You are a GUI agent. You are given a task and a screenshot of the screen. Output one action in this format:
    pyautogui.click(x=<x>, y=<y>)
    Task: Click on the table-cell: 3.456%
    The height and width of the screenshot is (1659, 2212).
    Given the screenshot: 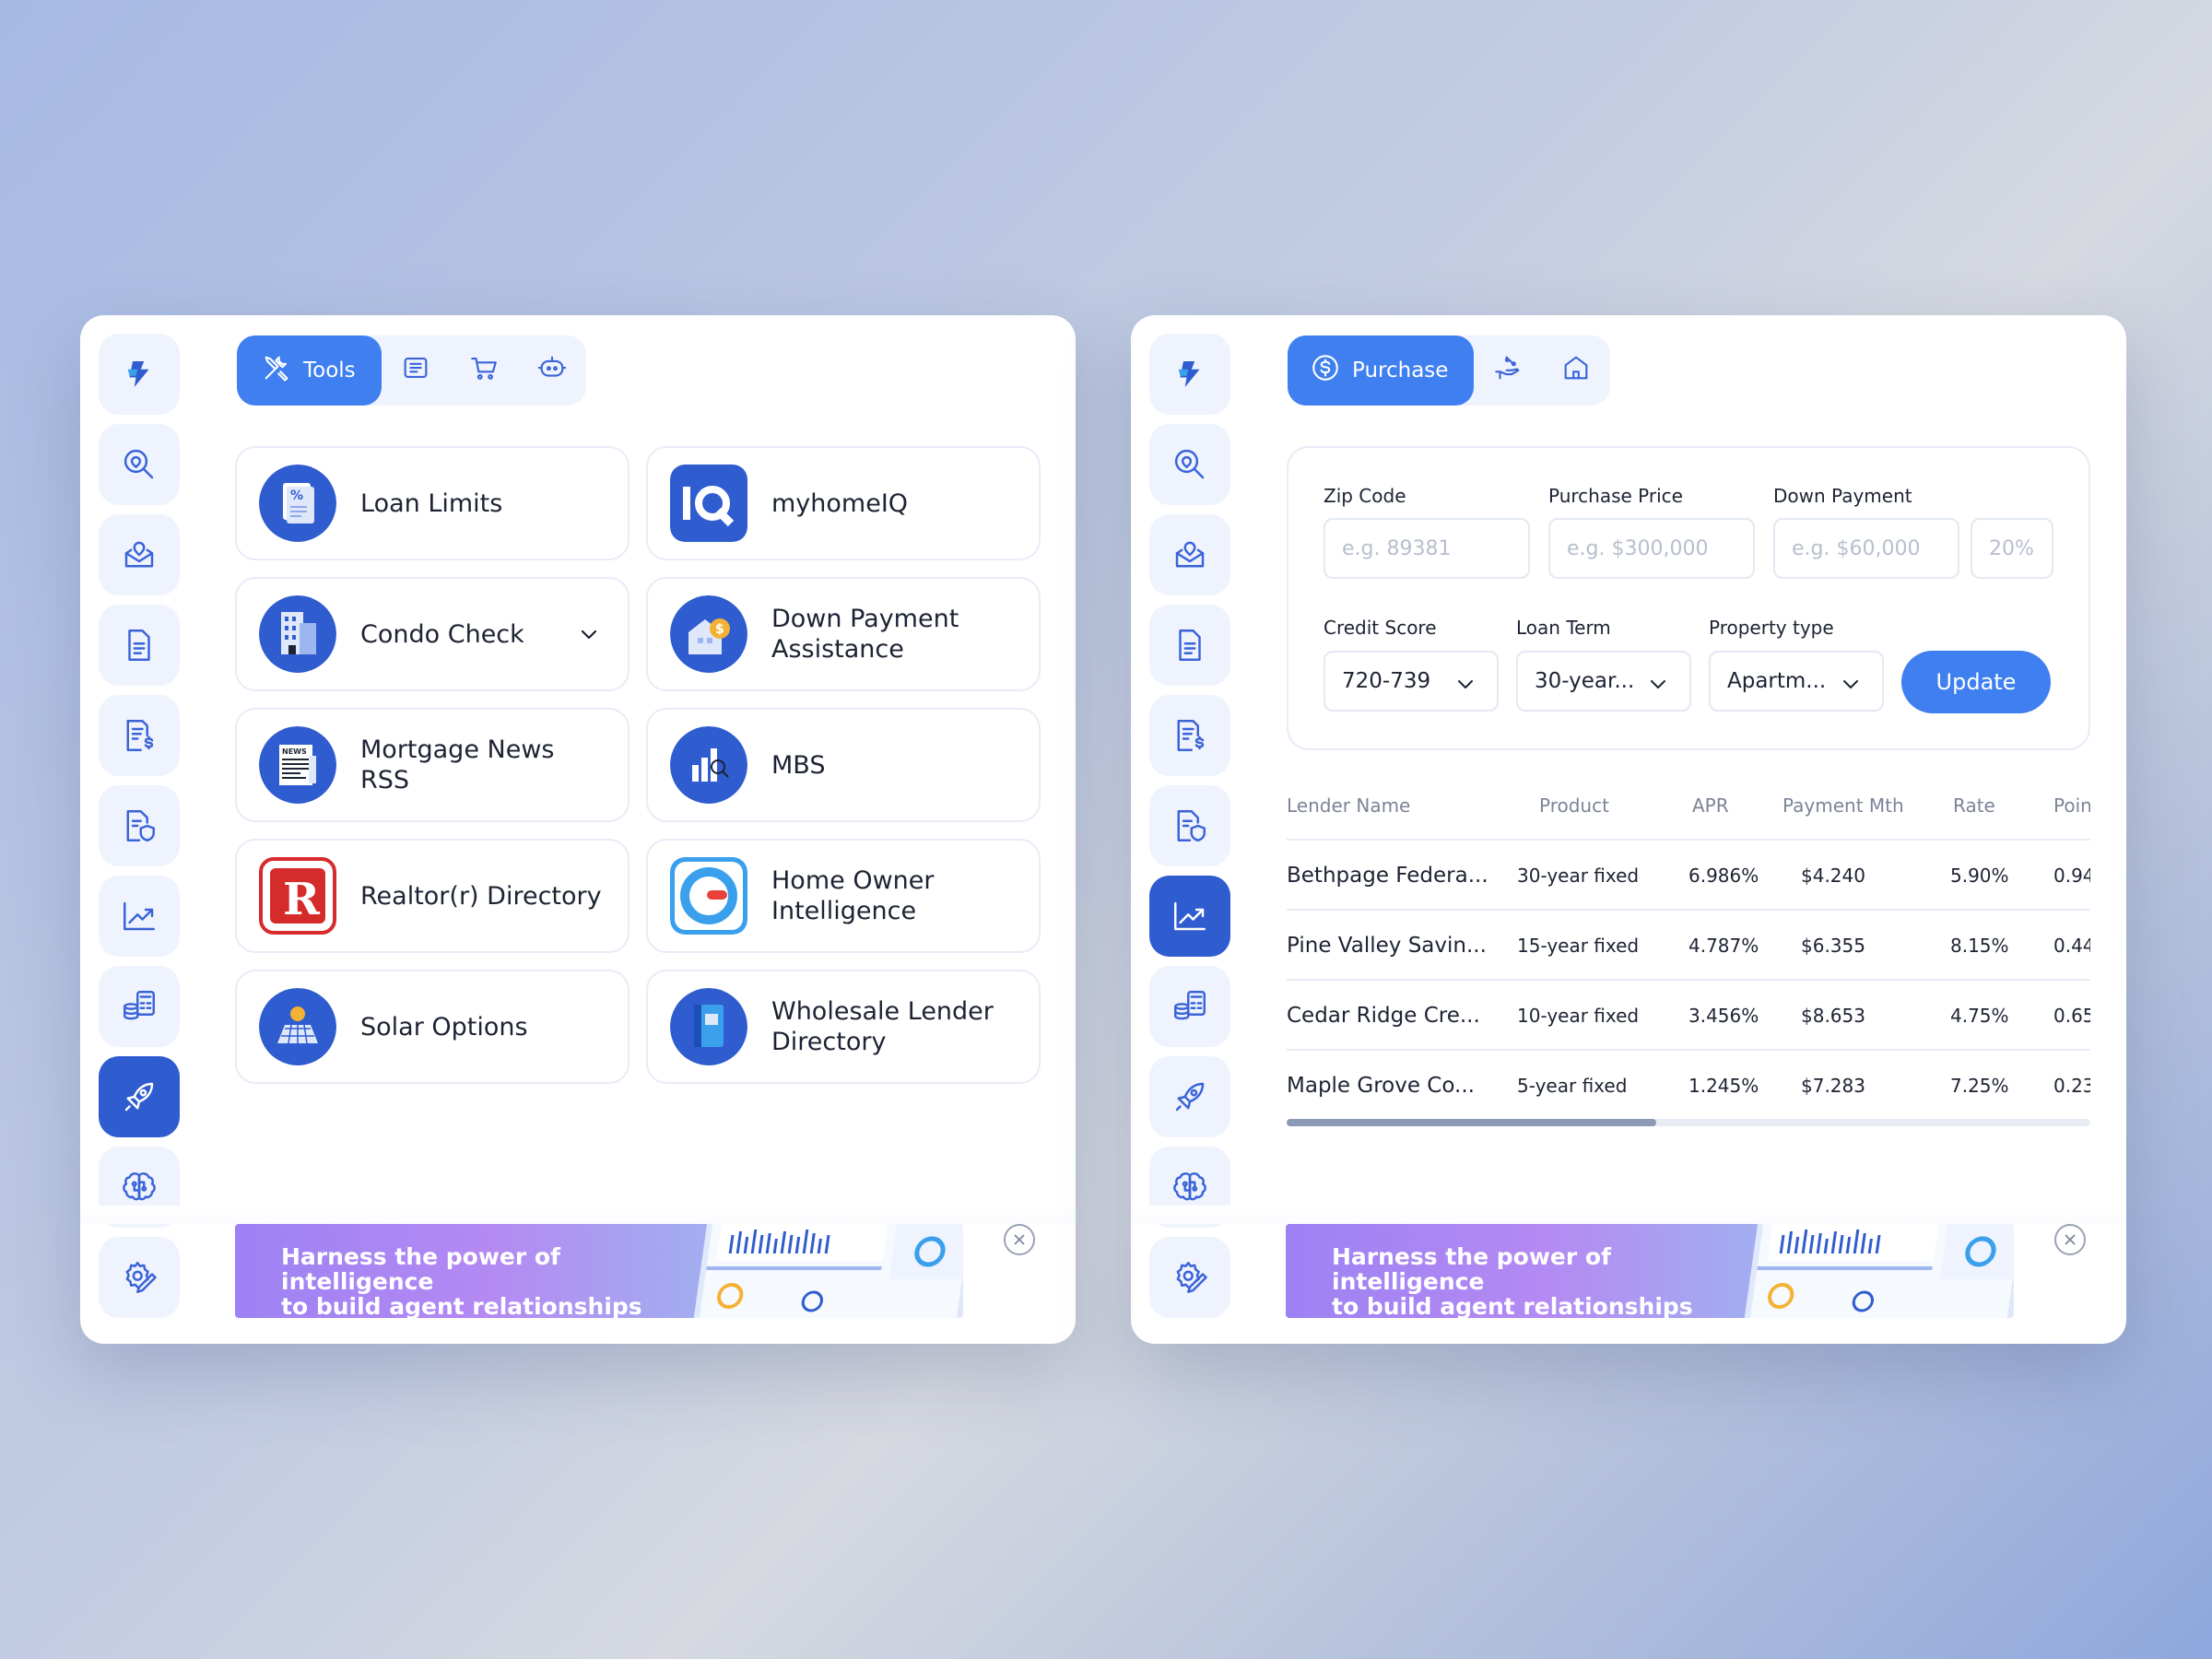 What is the action you would take?
    pyautogui.click(x=1723, y=1016)
    